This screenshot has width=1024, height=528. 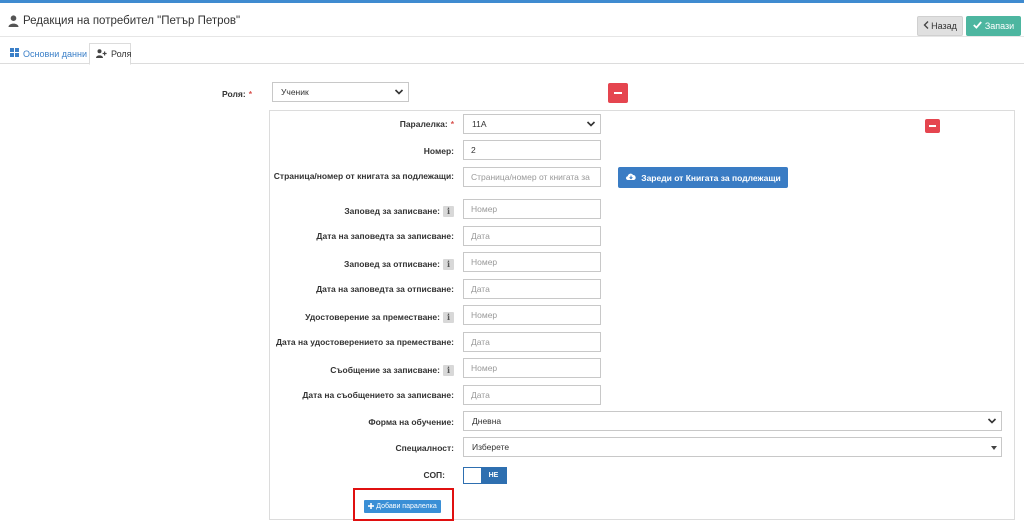 I want to click on unenroll-order-input: Номер, so click(x=532, y=262).